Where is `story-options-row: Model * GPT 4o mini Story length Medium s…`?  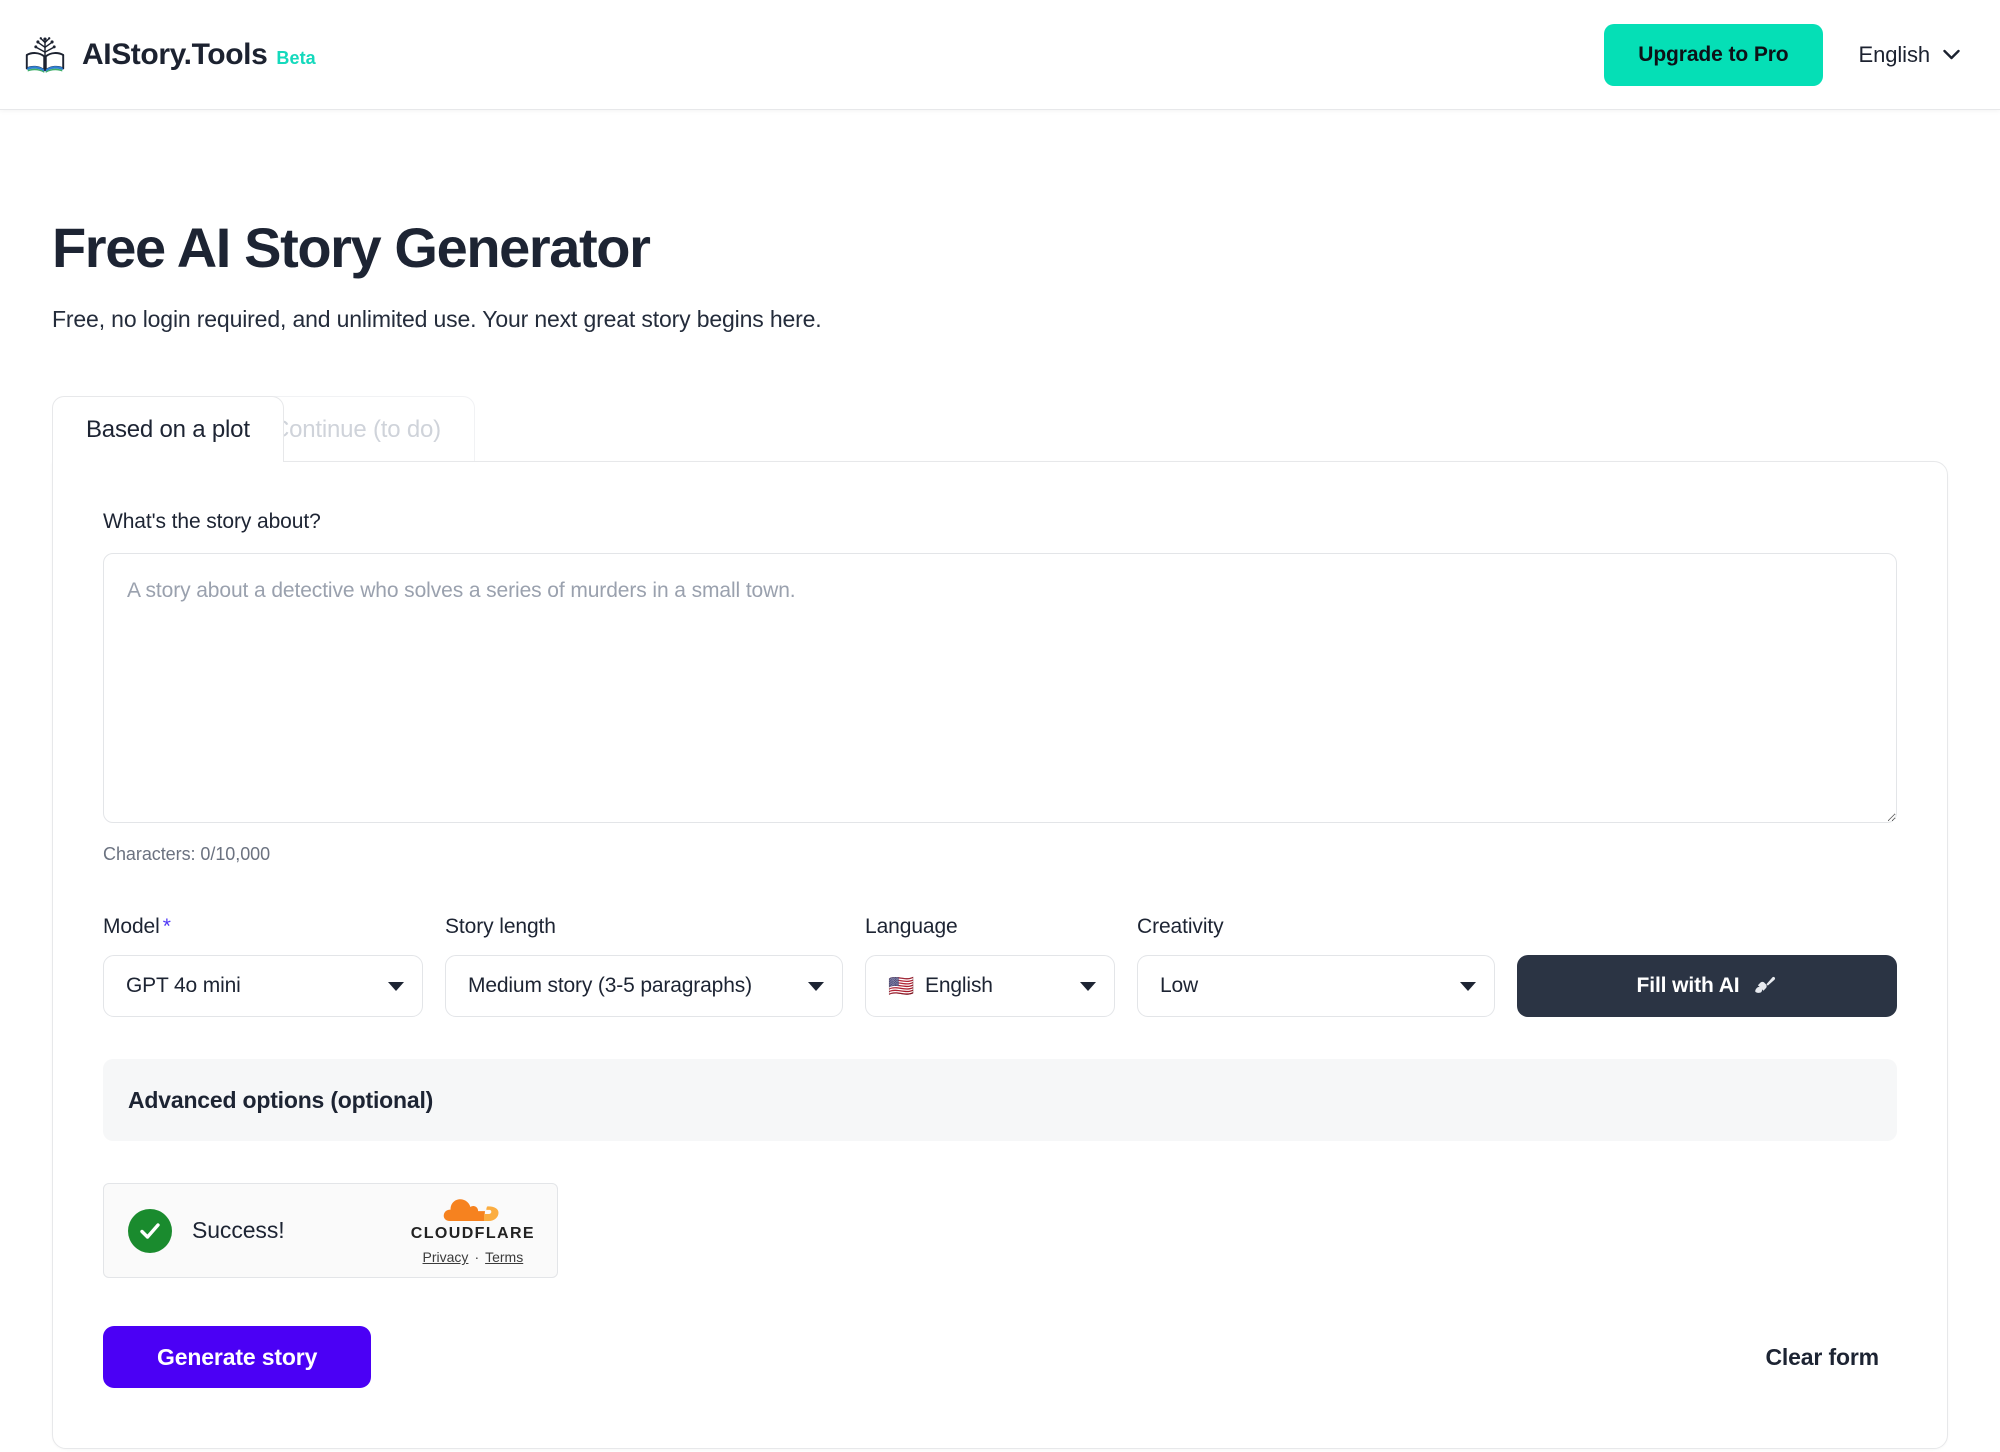
story-options-row: Model * GPT 4o mini Story length Medium s… is located at coordinates (1000, 966).